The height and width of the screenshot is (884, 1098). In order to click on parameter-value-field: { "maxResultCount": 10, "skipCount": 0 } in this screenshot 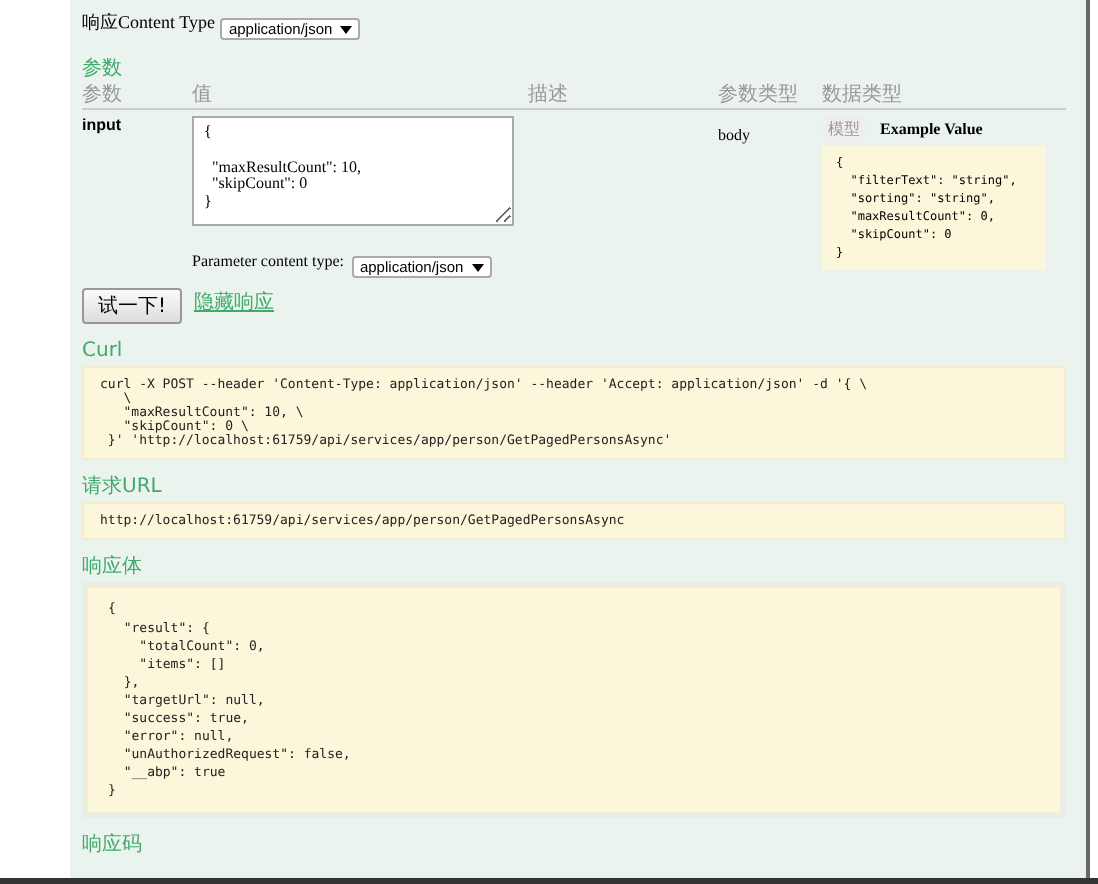, I will do `click(353, 171)`.